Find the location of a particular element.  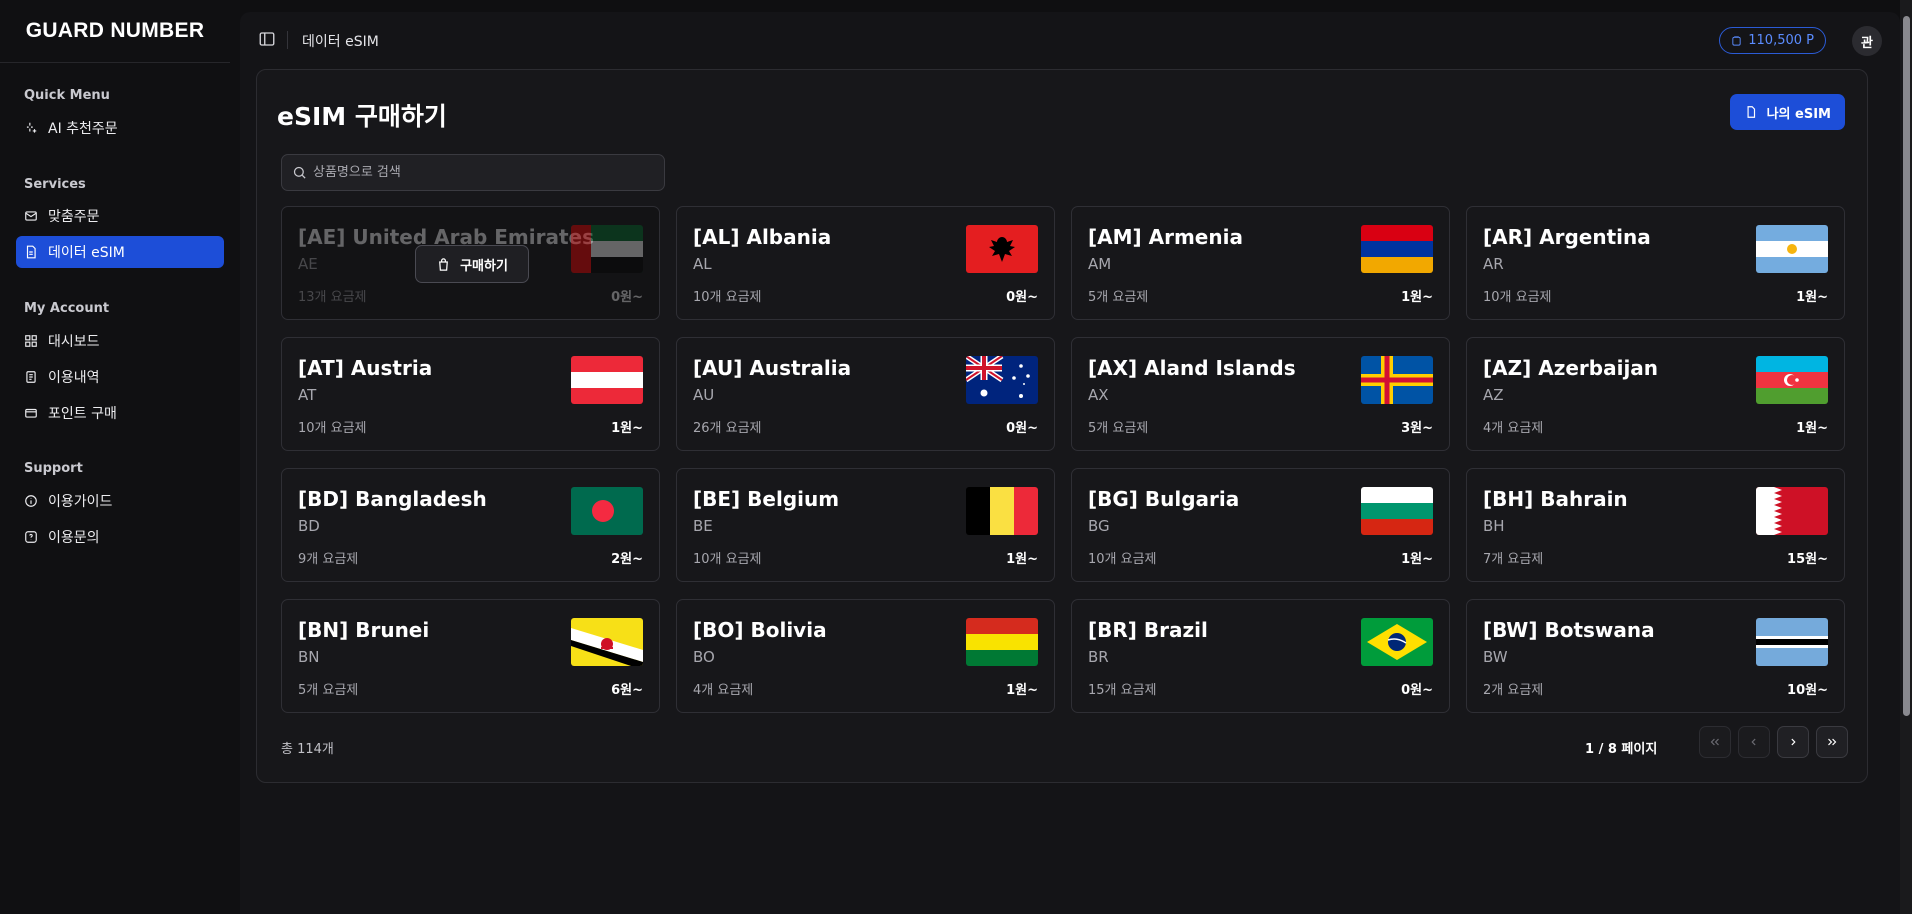

product-card-bw: [BW] Botswana BW 2개 요금제 10원~ is located at coordinates (1655, 656).